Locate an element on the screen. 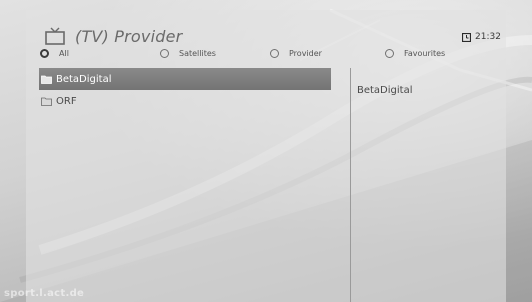 The height and width of the screenshot is (302, 532). clock: 21:32 is located at coordinates (481, 37).